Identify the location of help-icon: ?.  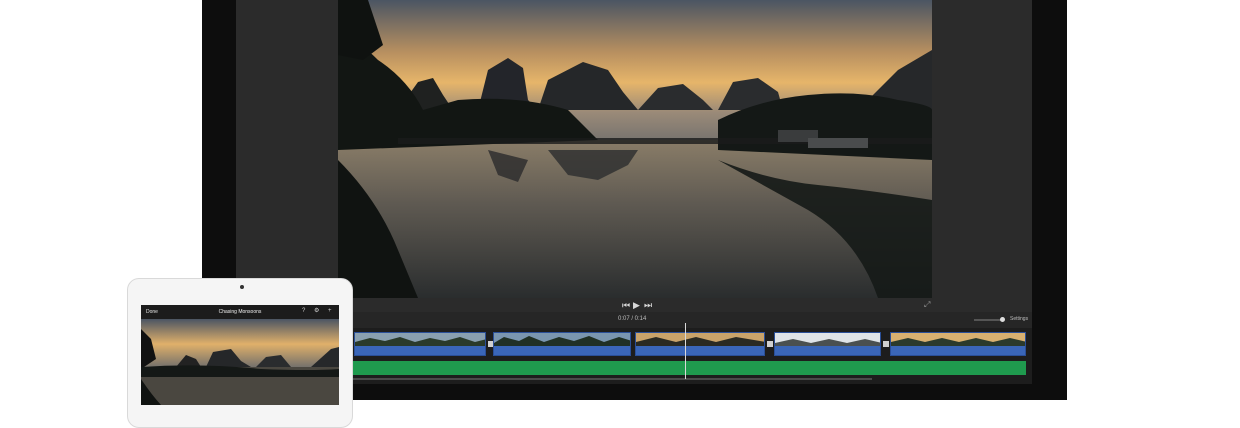
(303, 311).